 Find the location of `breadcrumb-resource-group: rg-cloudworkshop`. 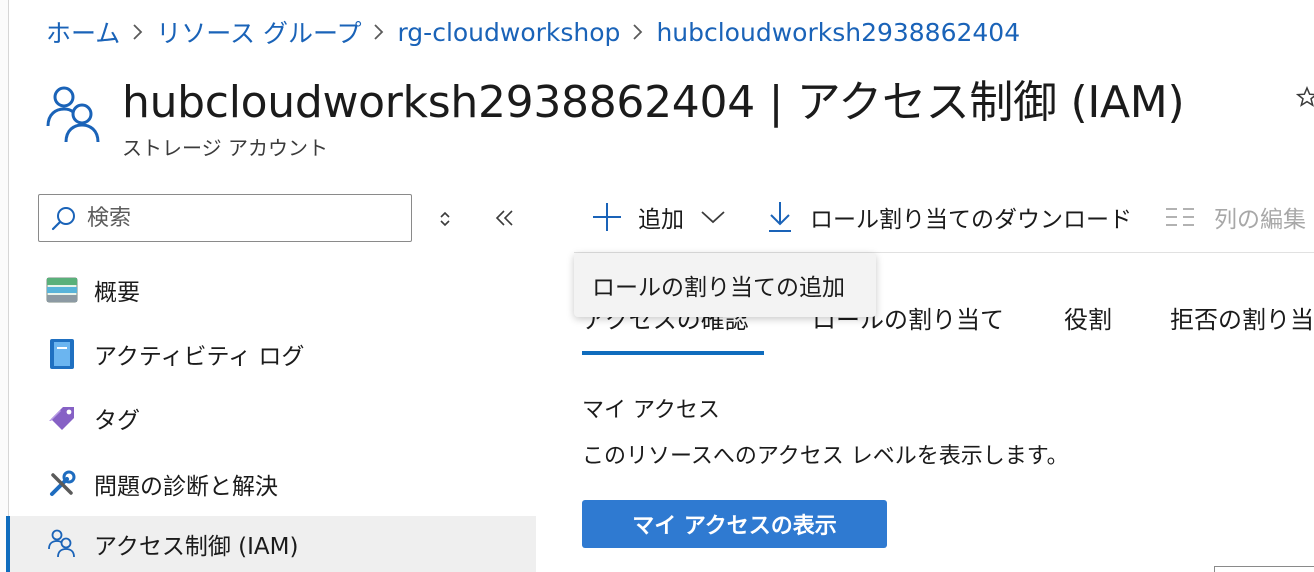

breadcrumb-resource-group: rg-cloudworkshop is located at coordinates (508, 32).